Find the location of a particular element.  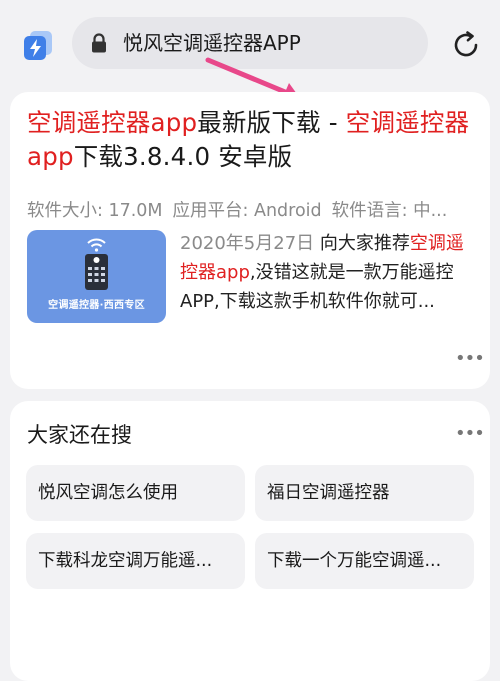

snippet-text: 向大家推荐 is located at coordinates (362, 243).